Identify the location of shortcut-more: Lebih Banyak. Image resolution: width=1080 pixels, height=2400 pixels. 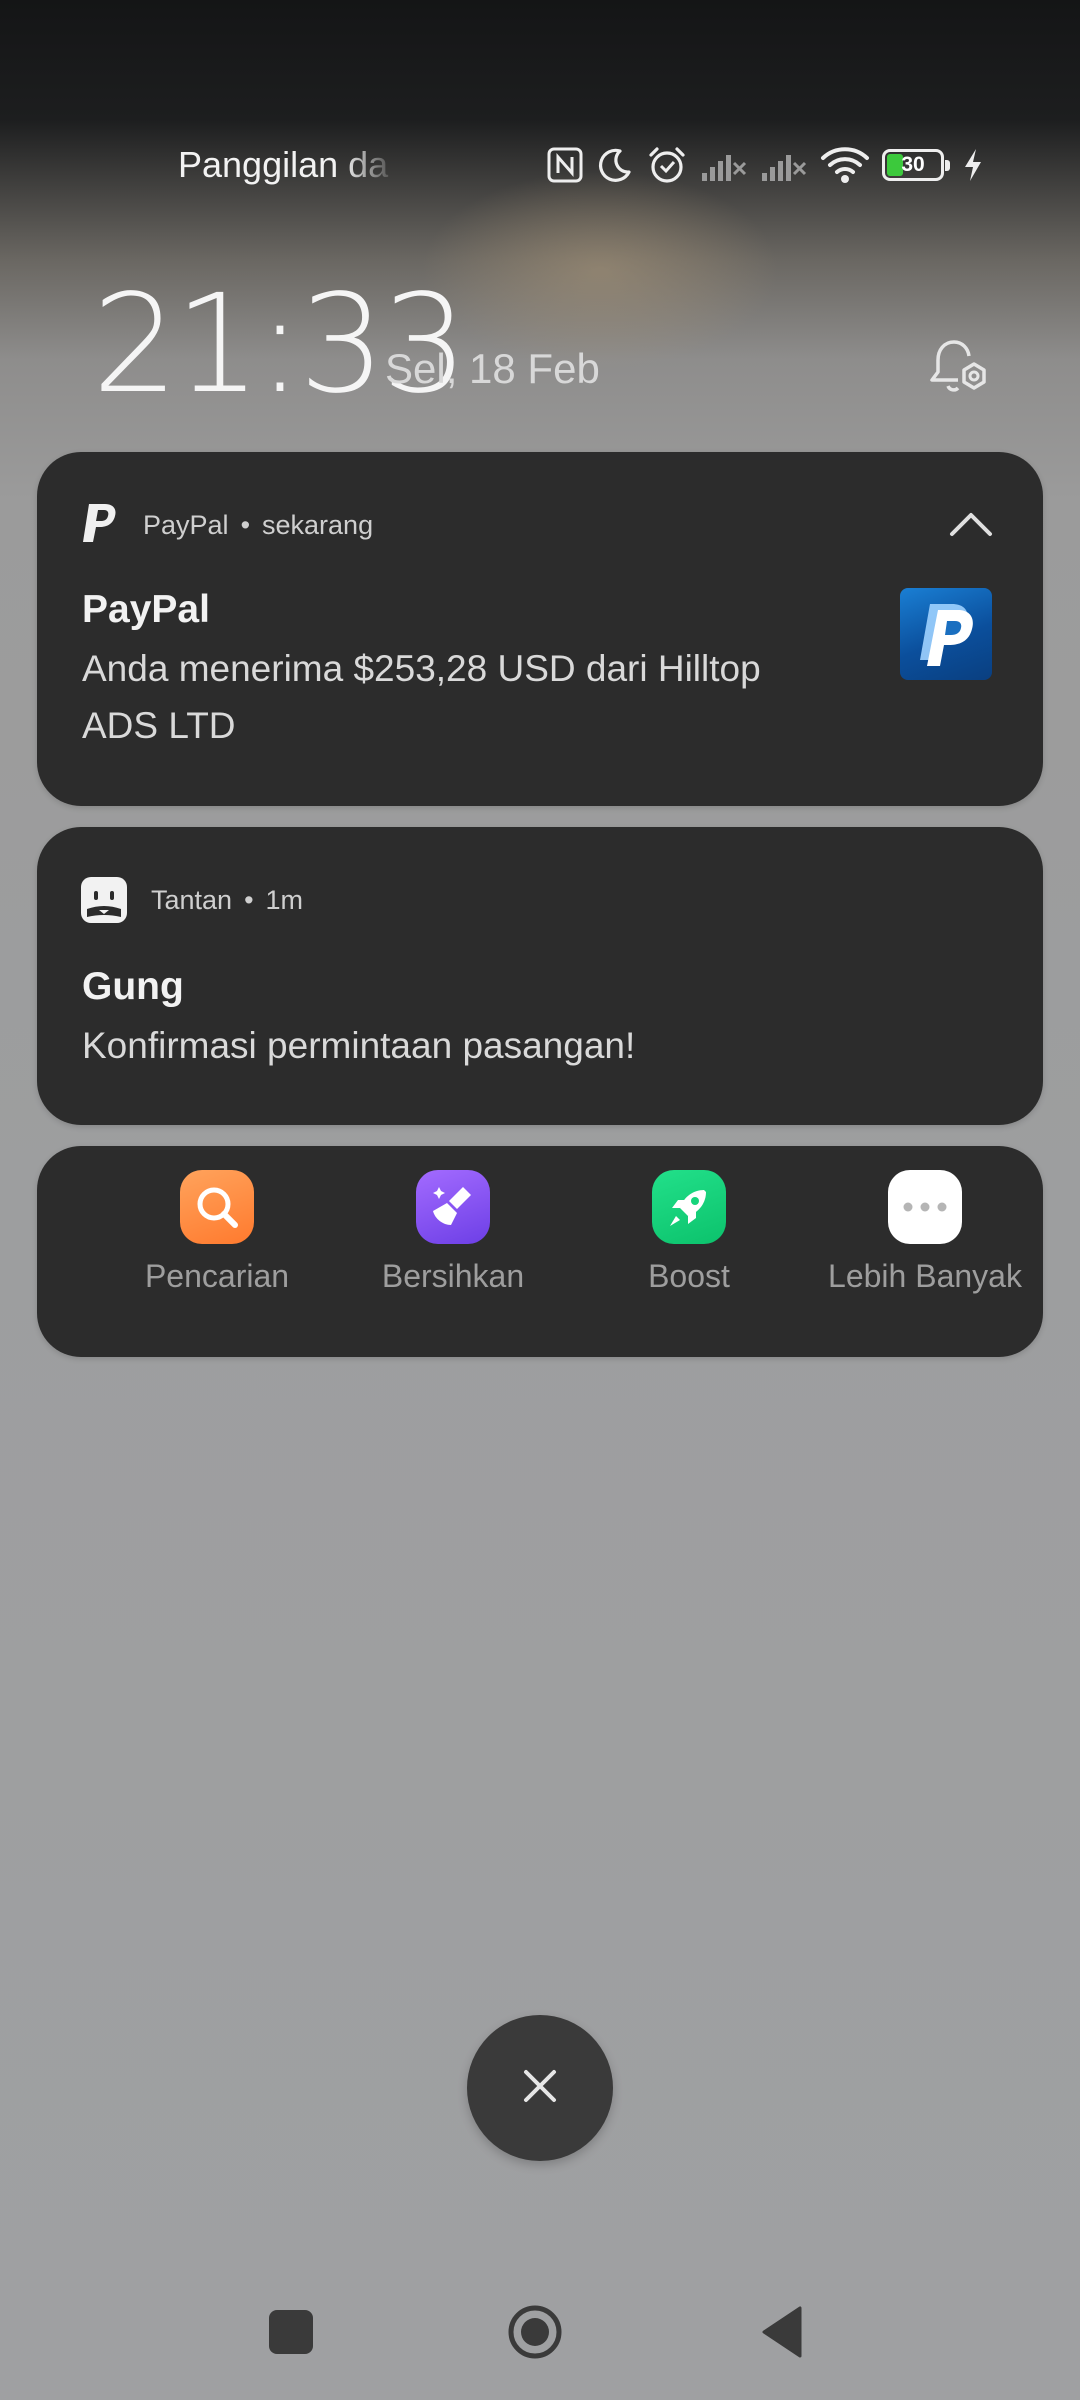
(925, 1232).